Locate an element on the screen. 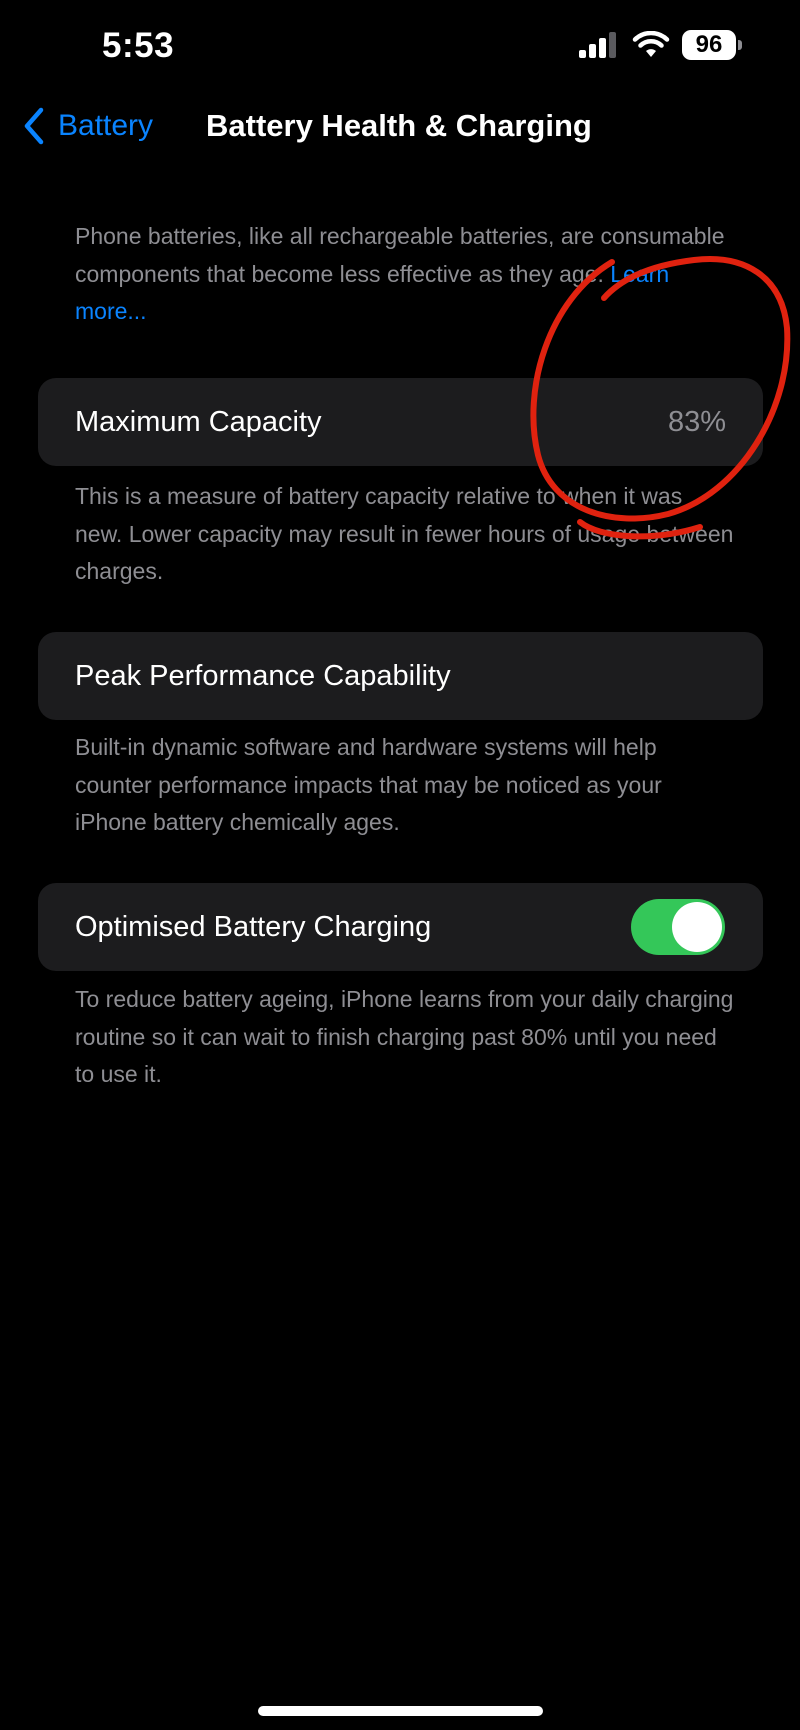 The width and height of the screenshot is (800, 1730). peak-performance-row: Peak Performance Capability is located at coordinates (400, 676).